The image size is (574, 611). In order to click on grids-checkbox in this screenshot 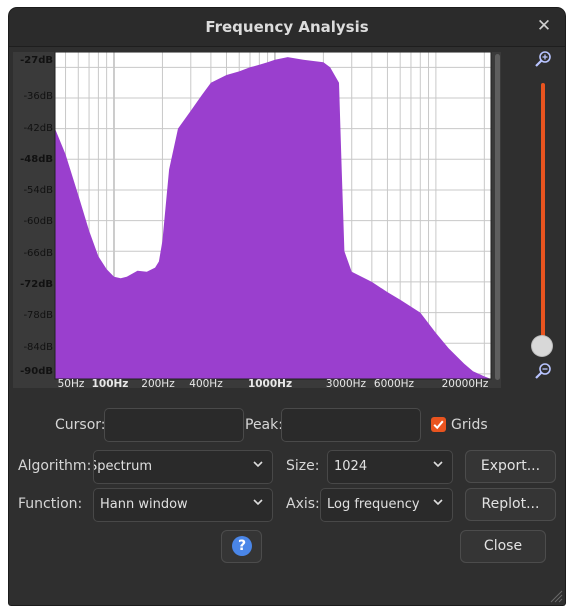, I will do `click(438, 424)`.